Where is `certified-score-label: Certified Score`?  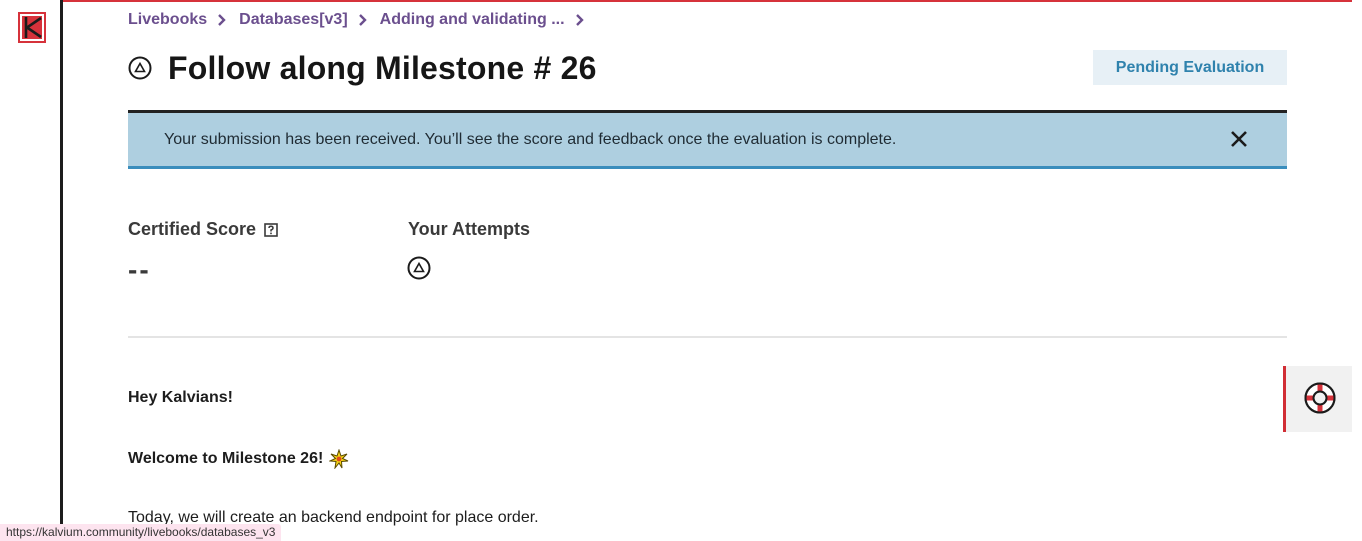
certified-score-label: Certified Score is located at coordinates (203, 229).